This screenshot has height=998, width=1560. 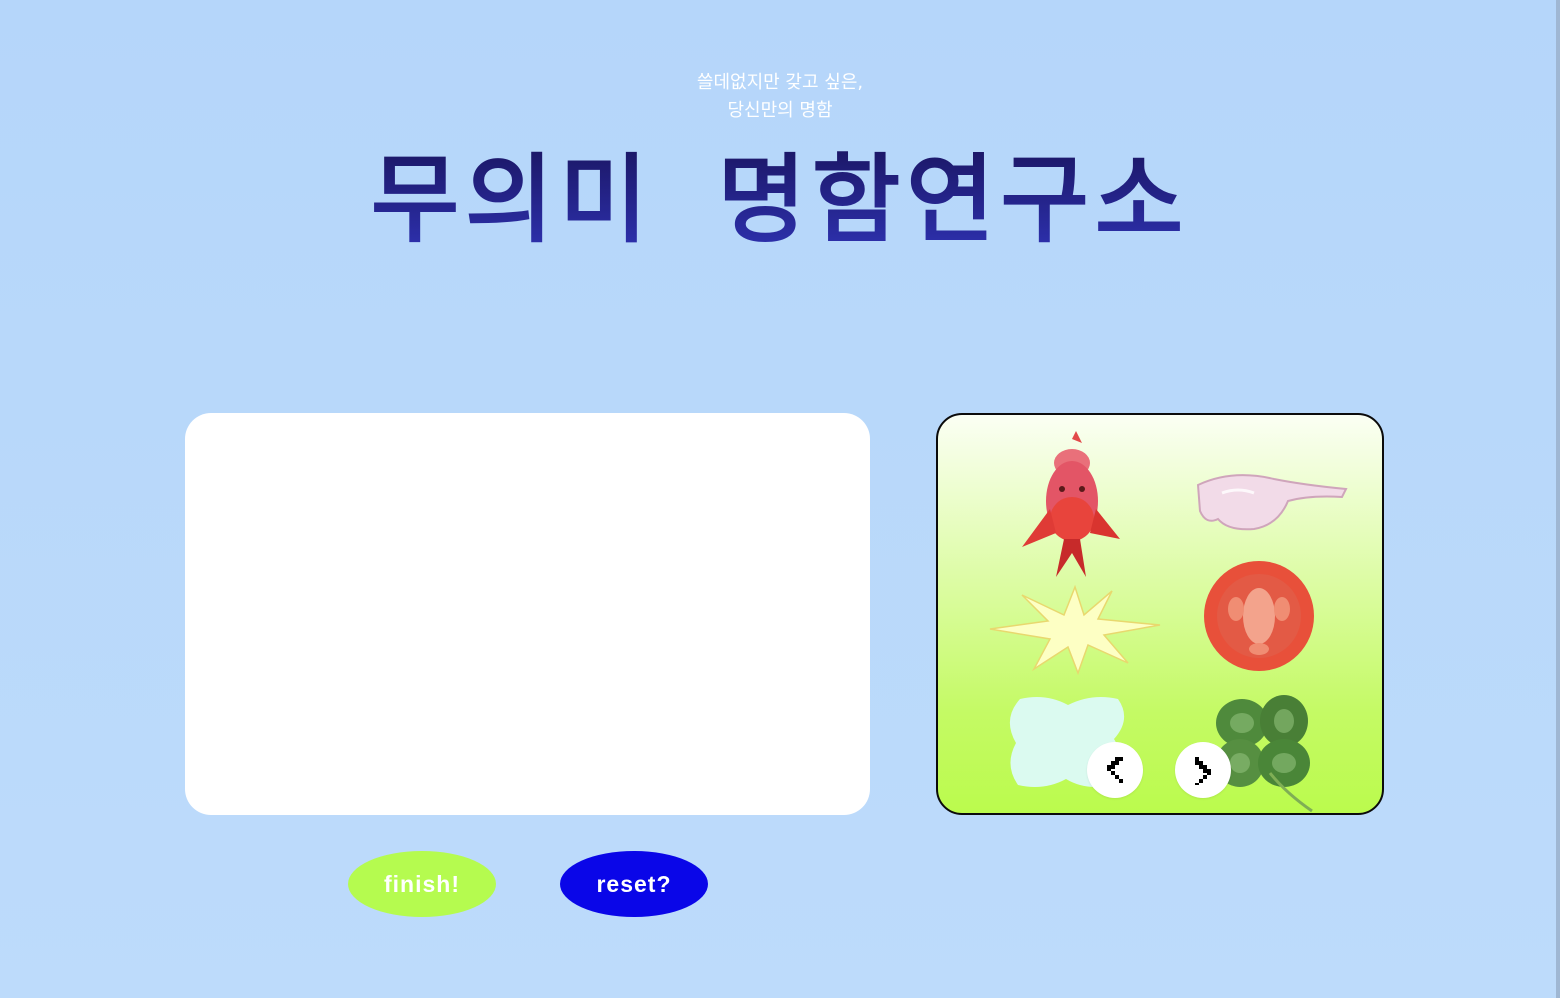 I want to click on starburst-icon, so click(x=1075, y=630).